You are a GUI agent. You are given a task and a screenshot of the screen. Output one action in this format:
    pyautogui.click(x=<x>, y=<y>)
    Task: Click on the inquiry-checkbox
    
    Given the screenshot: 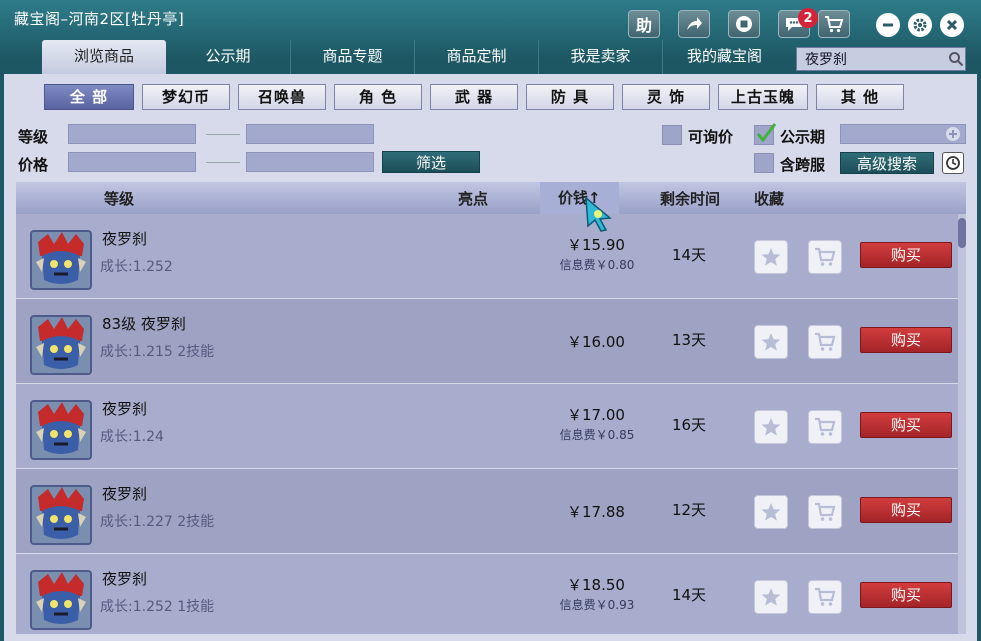 What is the action you would take?
    pyautogui.click(x=672, y=135)
    